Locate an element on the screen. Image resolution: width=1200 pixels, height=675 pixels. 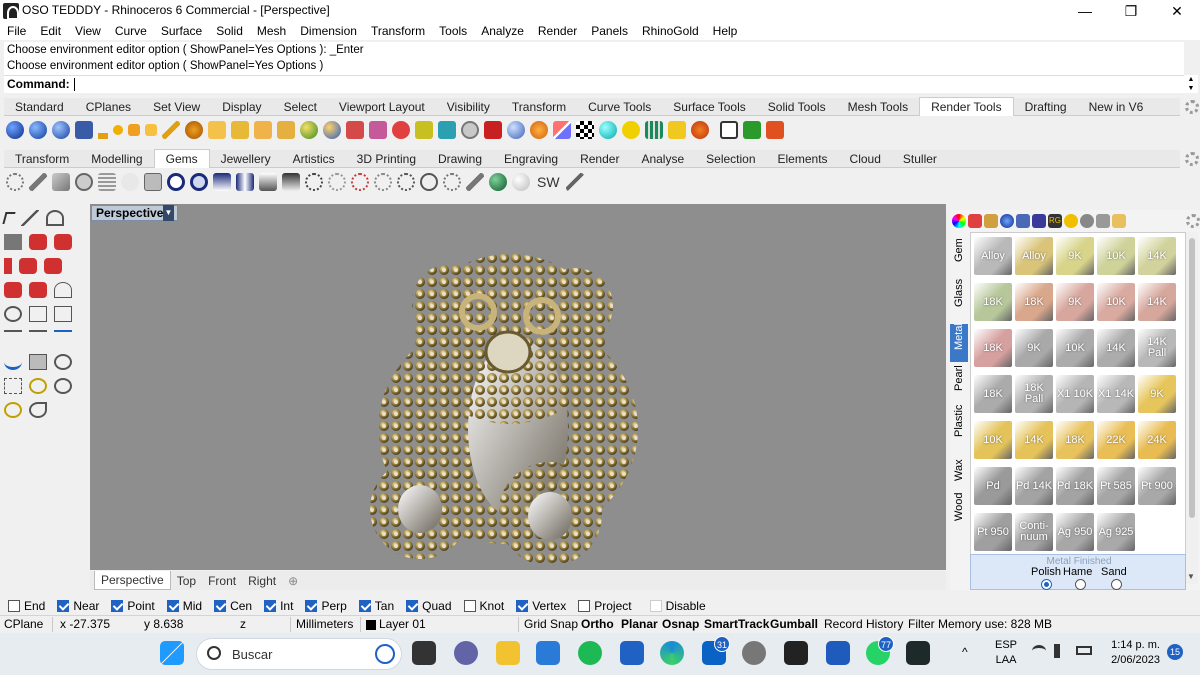
light-edit-icon is located at coordinates (217, 130).